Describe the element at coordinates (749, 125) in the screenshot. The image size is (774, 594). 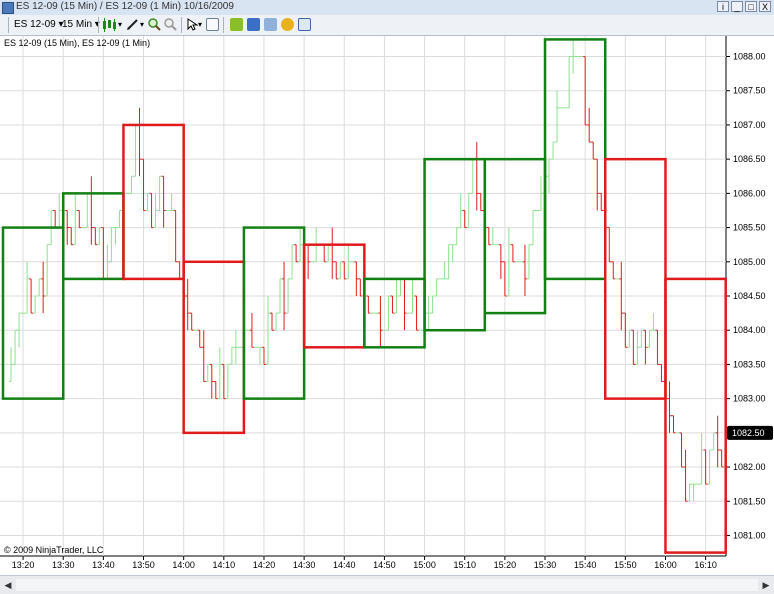
I see `price-tick-label: 1087.00` at that location.